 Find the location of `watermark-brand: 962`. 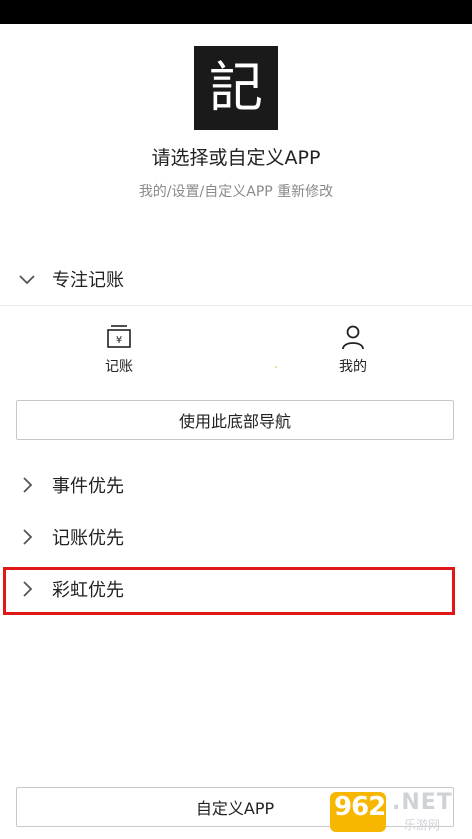

watermark-brand: 962 is located at coordinates (360, 807).